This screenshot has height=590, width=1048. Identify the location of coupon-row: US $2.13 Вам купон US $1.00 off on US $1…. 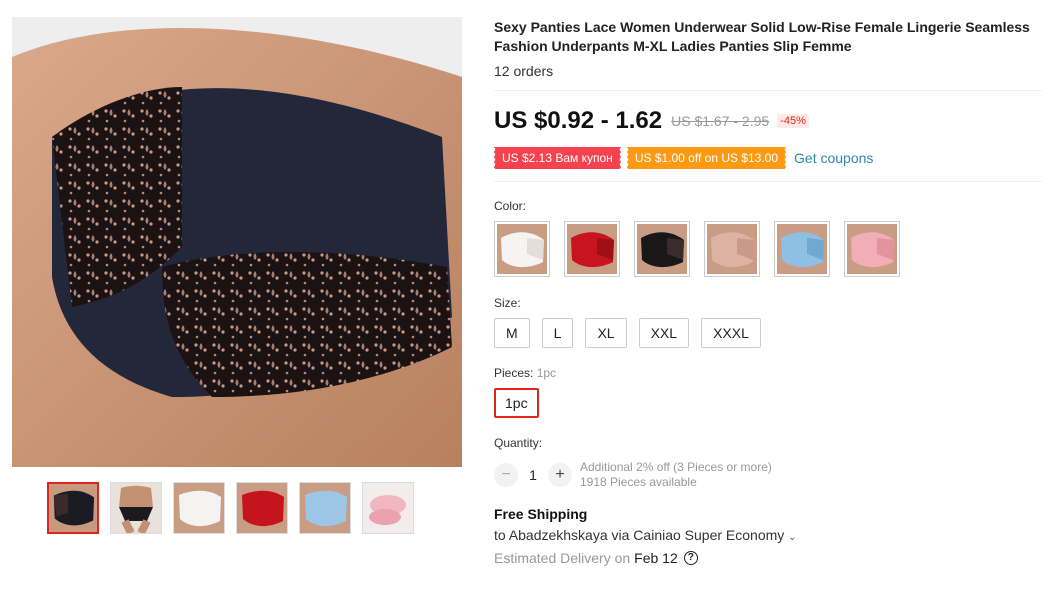
(767, 158).